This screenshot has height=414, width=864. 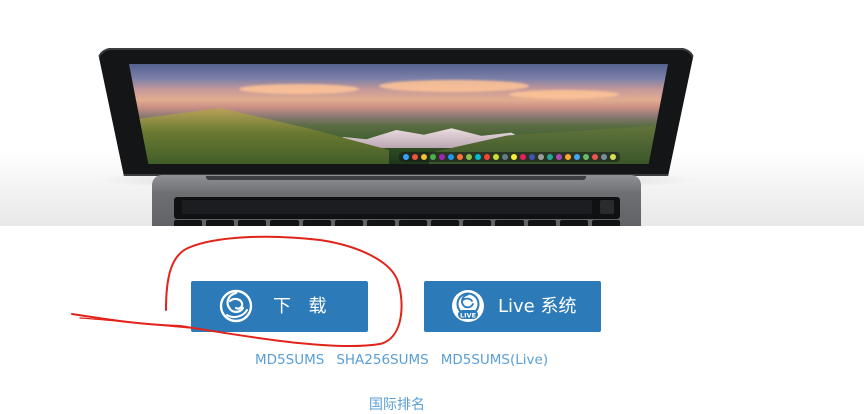 What do you see at coordinates (468, 306) in the screenshot?
I see `deepin-live-logo-icon: LIVE` at bounding box center [468, 306].